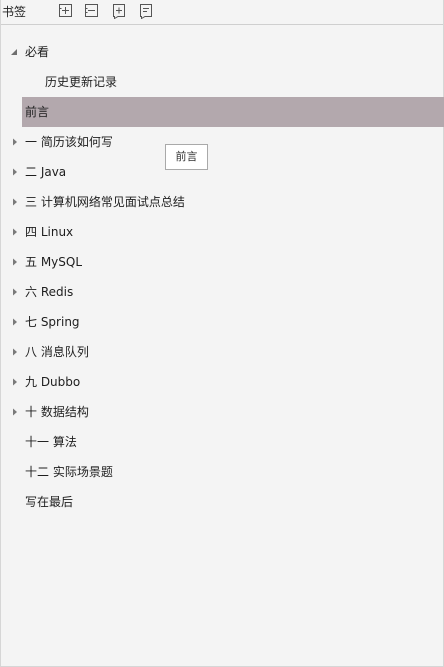  What do you see at coordinates (222, 262) in the screenshot?
I see `tree-item-mysql: 五 MySQL` at bounding box center [222, 262].